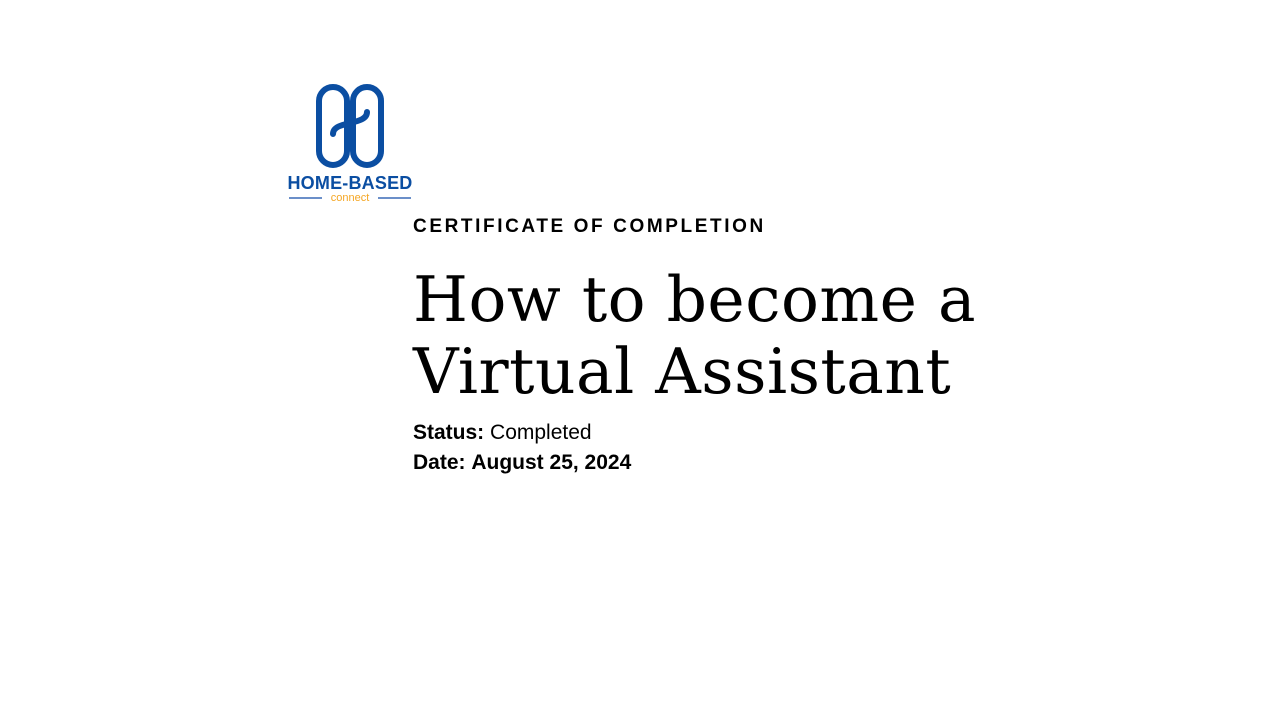 This screenshot has width=1280, height=720. I want to click on certificate-meta: Status: Completed Date: August 25, 2024, so click(793, 448).